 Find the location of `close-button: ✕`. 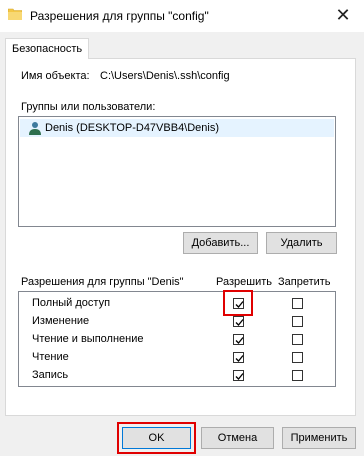

close-button: ✕ is located at coordinates (343, 16).